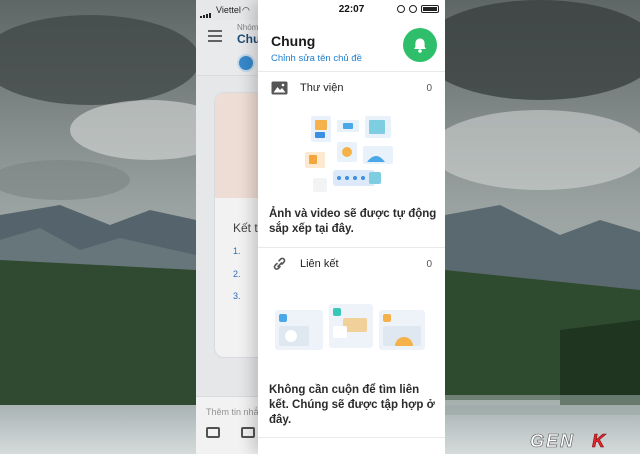 This screenshot has width=640, height=454. I want to click on topic-title: Chung, so click(293, 41).